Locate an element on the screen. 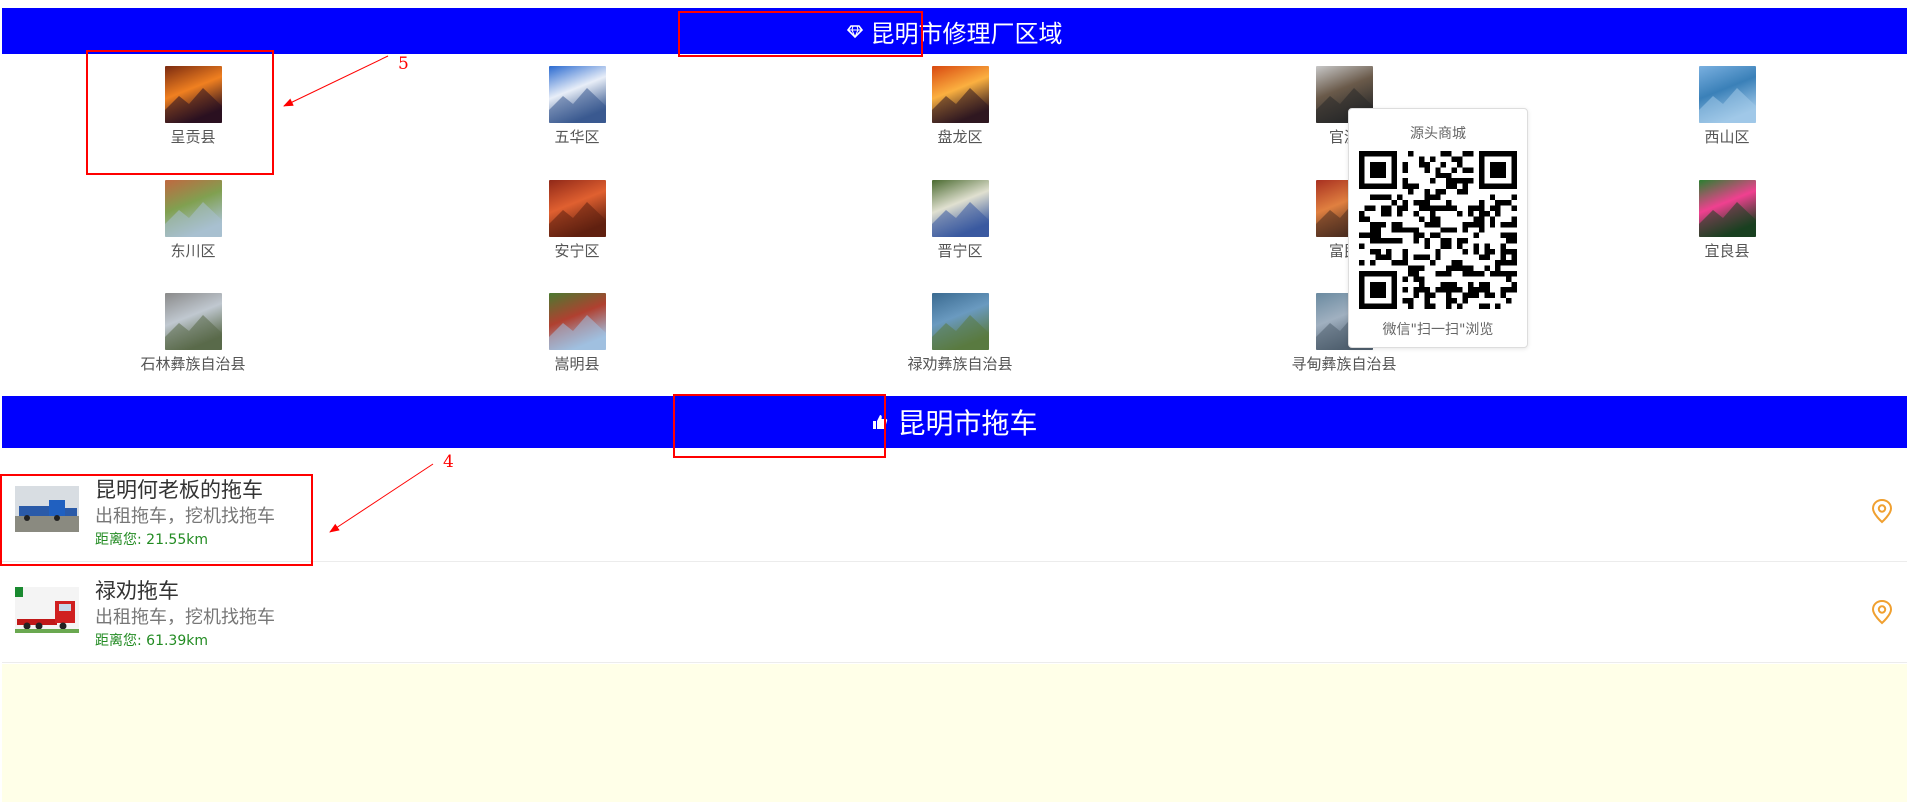  annotation-arrows is located at coordinates (358, 294).